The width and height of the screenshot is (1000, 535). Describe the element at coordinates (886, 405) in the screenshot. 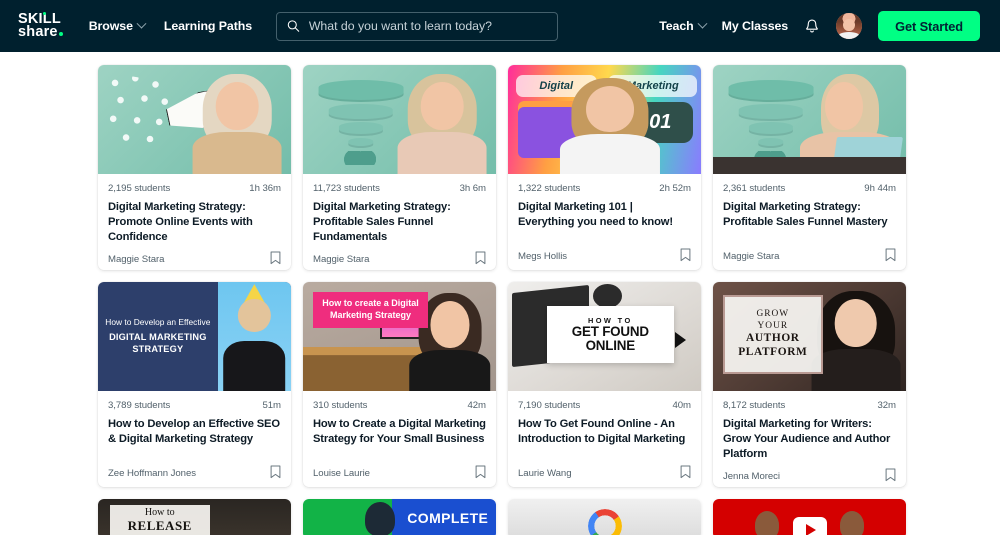

I see `course-duration: 32m` at that location.